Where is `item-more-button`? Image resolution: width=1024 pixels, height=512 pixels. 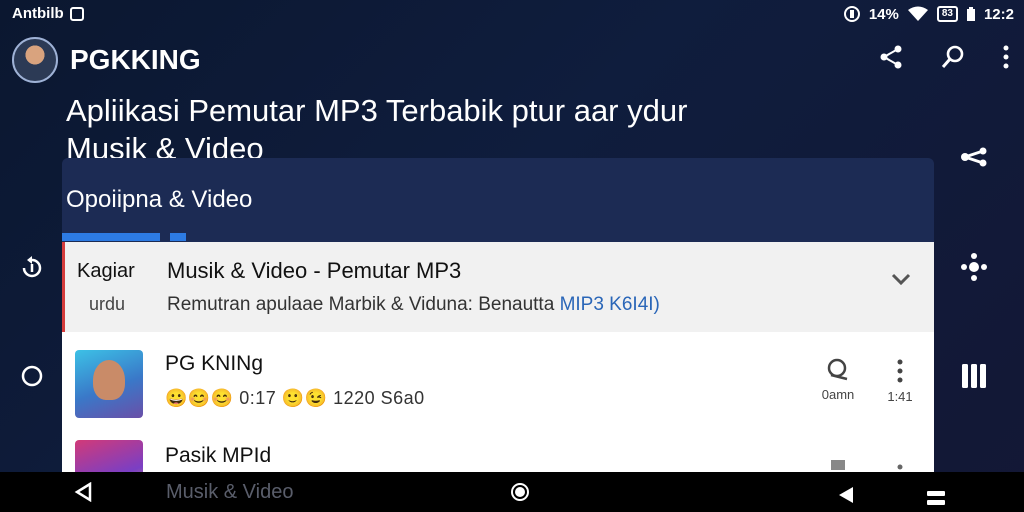 item-more-button is located at coordinates (900, 466).